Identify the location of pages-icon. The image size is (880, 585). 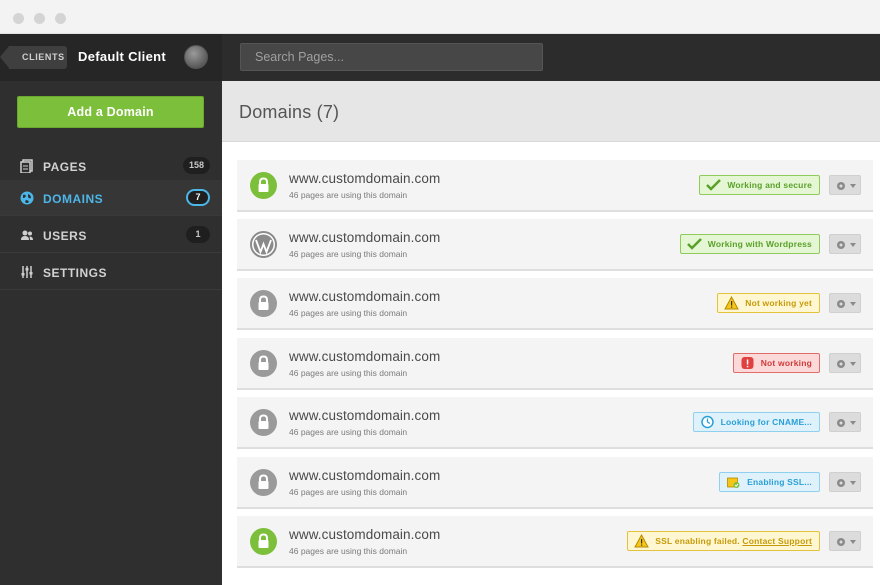
(26, 166).